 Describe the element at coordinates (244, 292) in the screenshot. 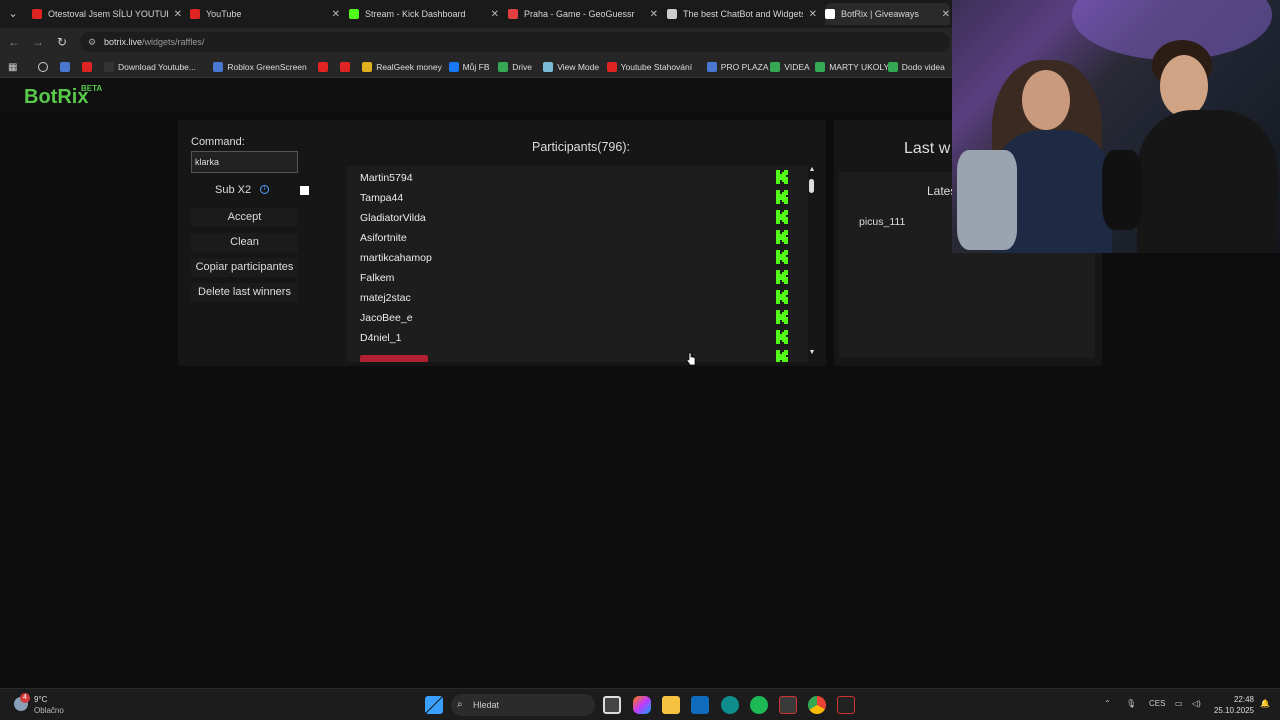

I see `delete-last-winners-button: Delete last winners` at that location.